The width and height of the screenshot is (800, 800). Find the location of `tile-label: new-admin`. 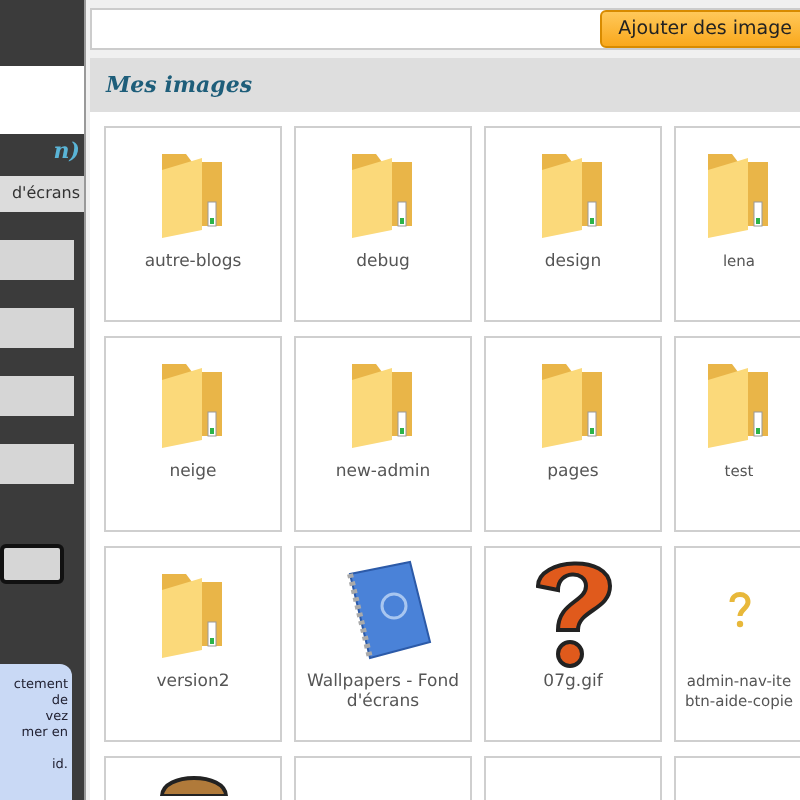

tile-label: new-admin is located at coordinates (383, 472).